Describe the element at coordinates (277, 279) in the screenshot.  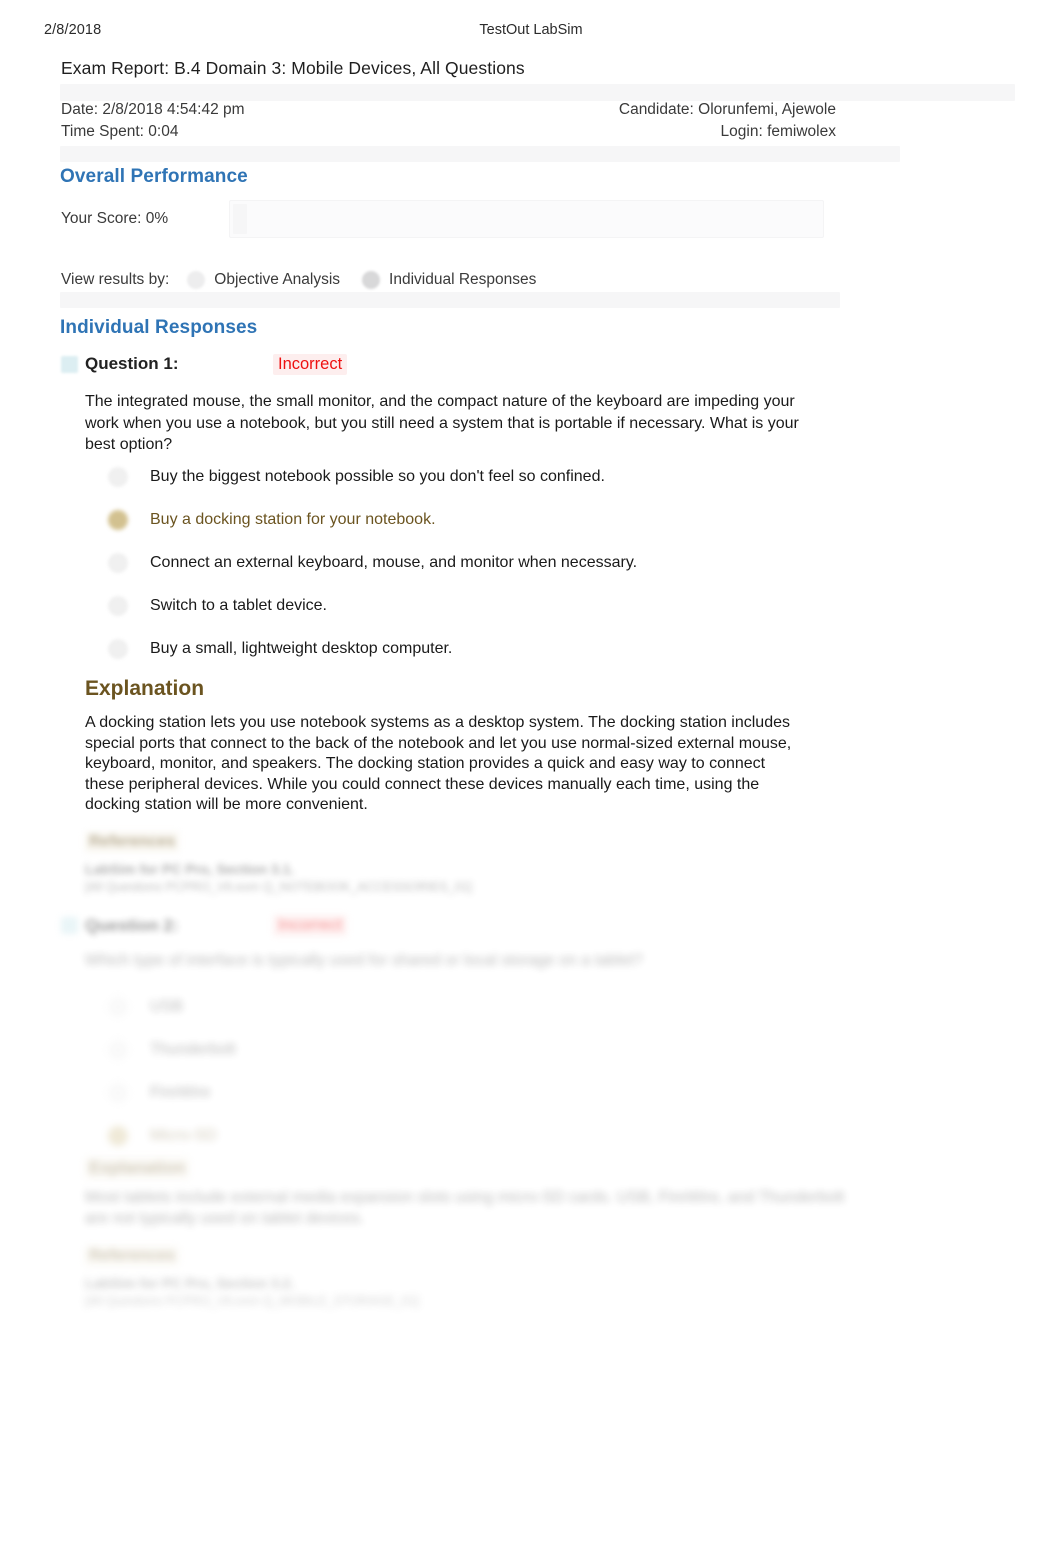
I see `view-option-label: Objective Analysis` at that location.